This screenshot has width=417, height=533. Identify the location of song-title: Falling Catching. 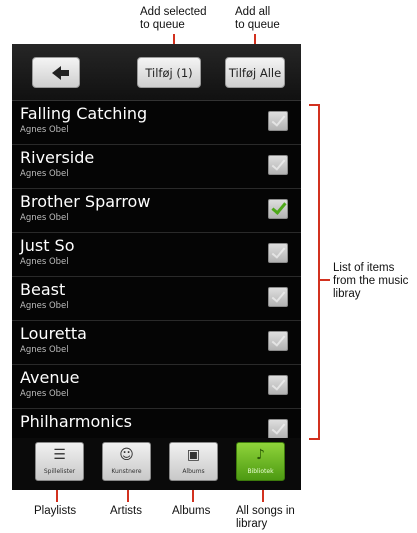
(84, 113).